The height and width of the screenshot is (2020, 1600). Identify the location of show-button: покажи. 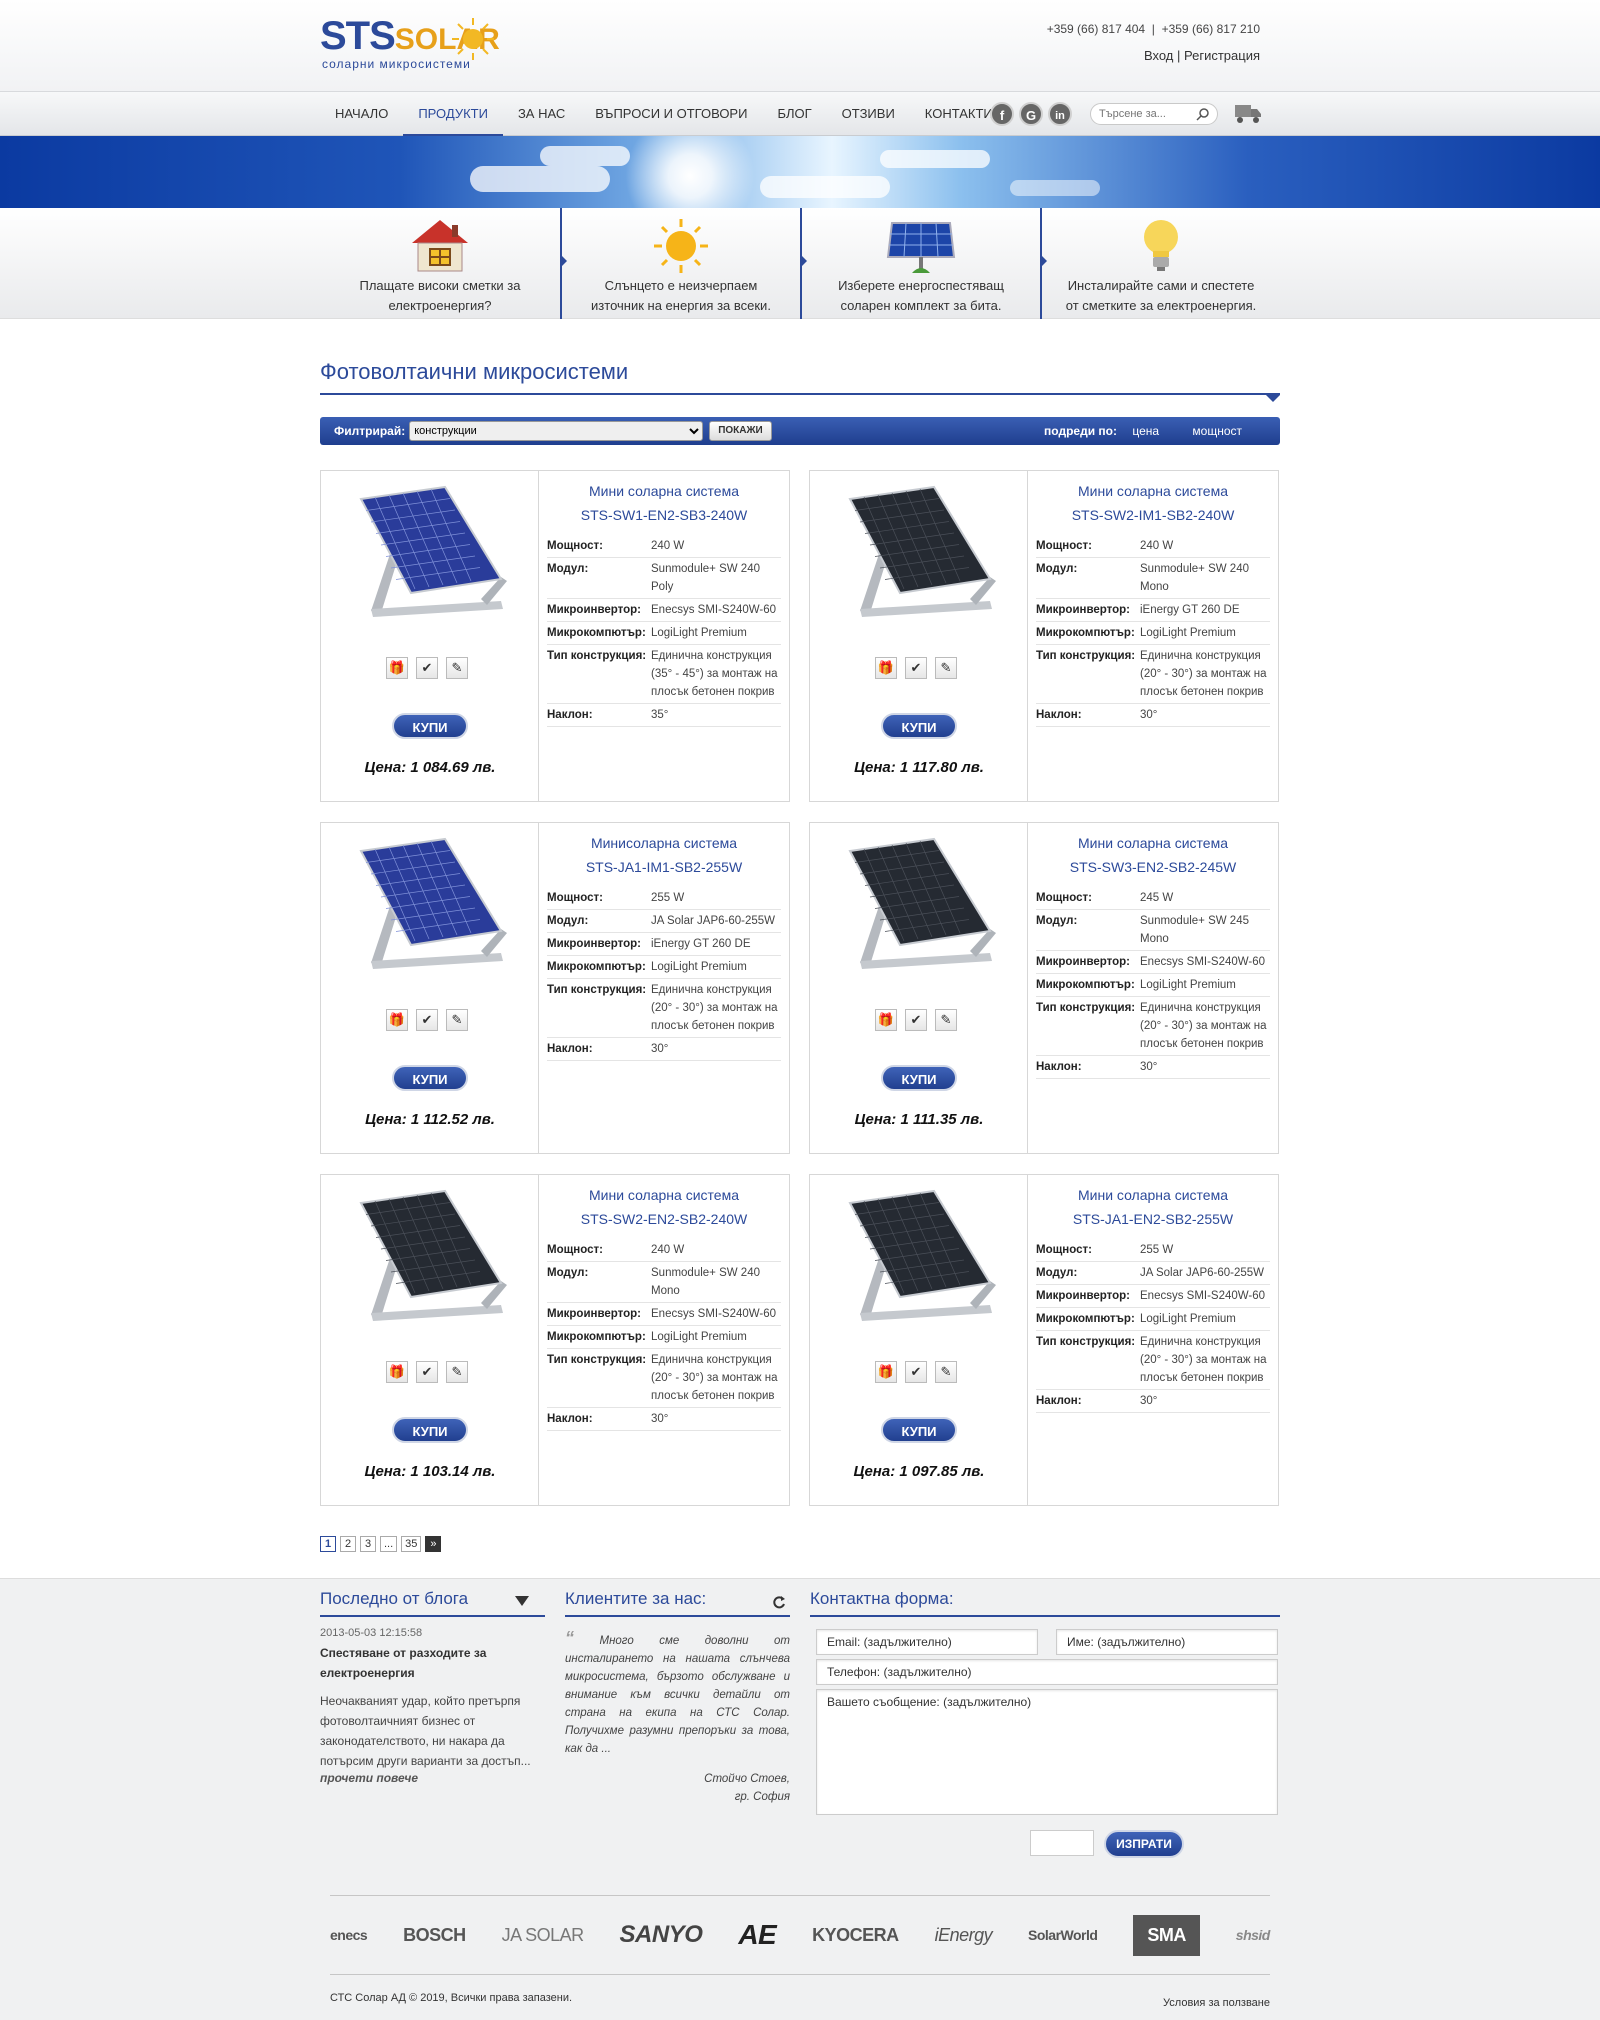
(740, 431).